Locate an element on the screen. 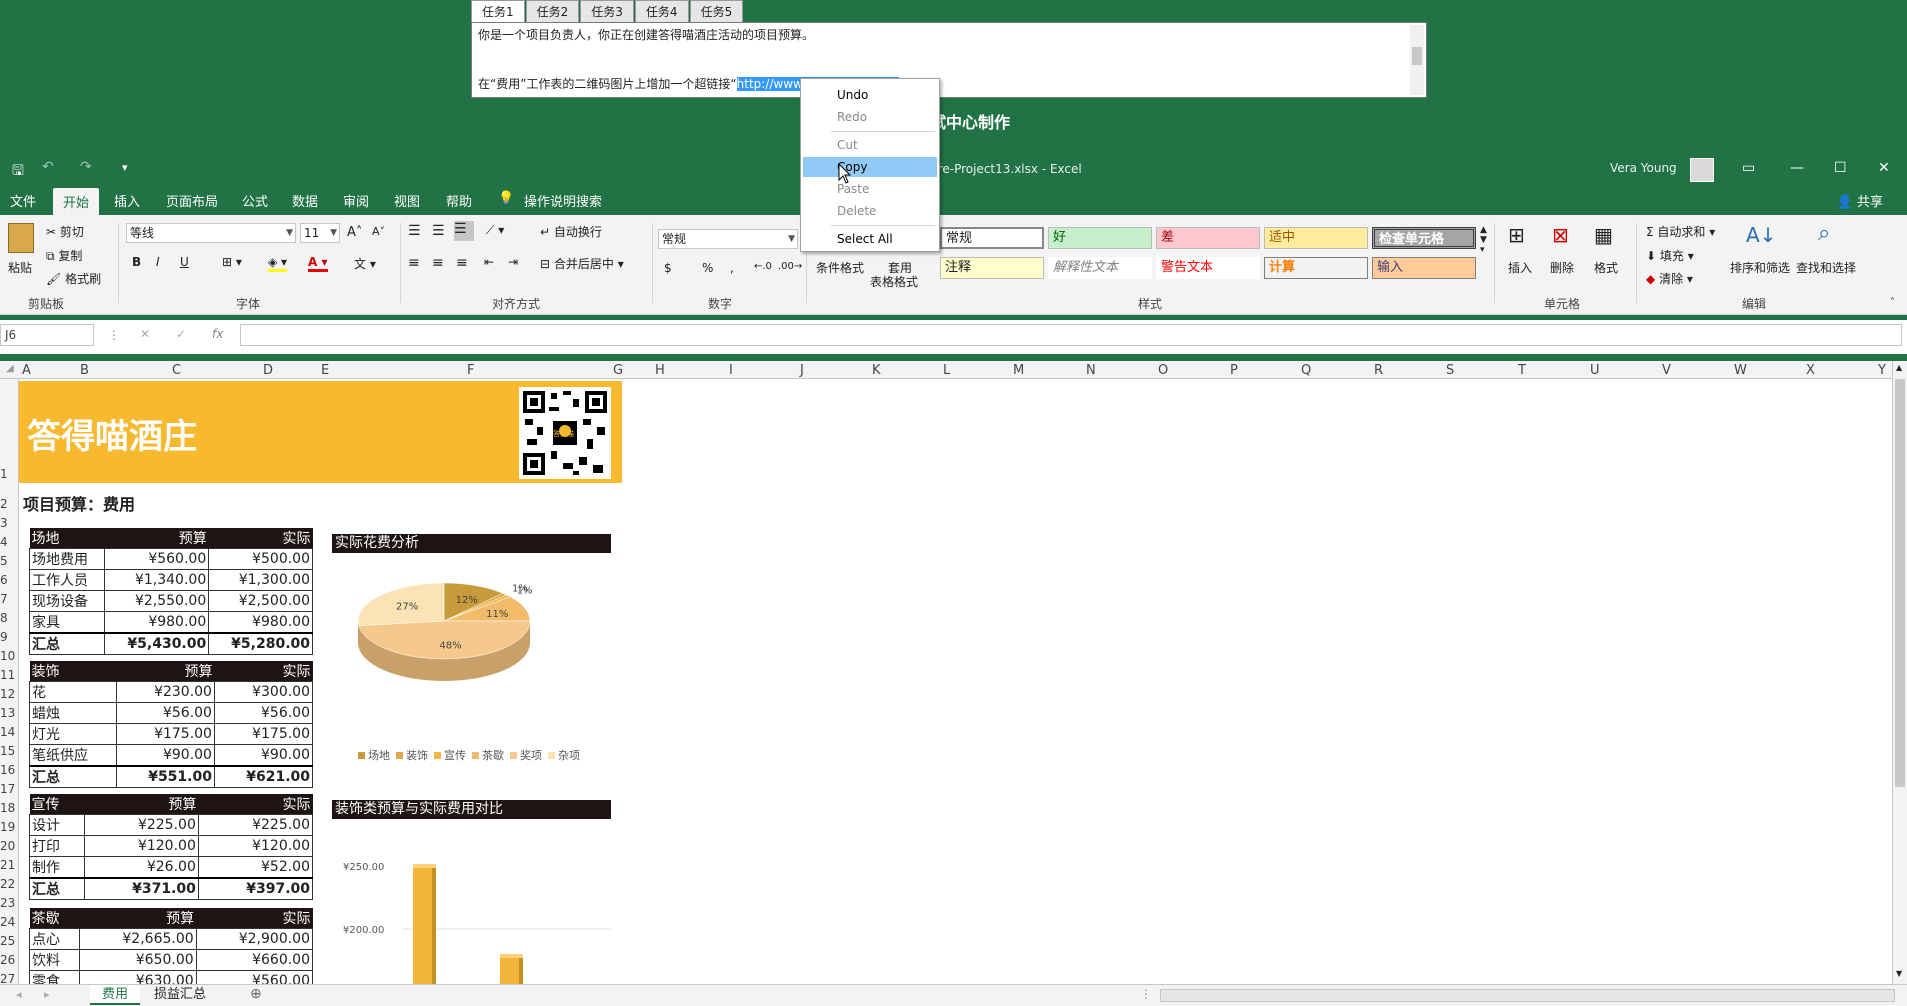 The height and width of the screenshot is (1006, 1907). table-cell: ¥26.00 is located at coordinates (141, 867).